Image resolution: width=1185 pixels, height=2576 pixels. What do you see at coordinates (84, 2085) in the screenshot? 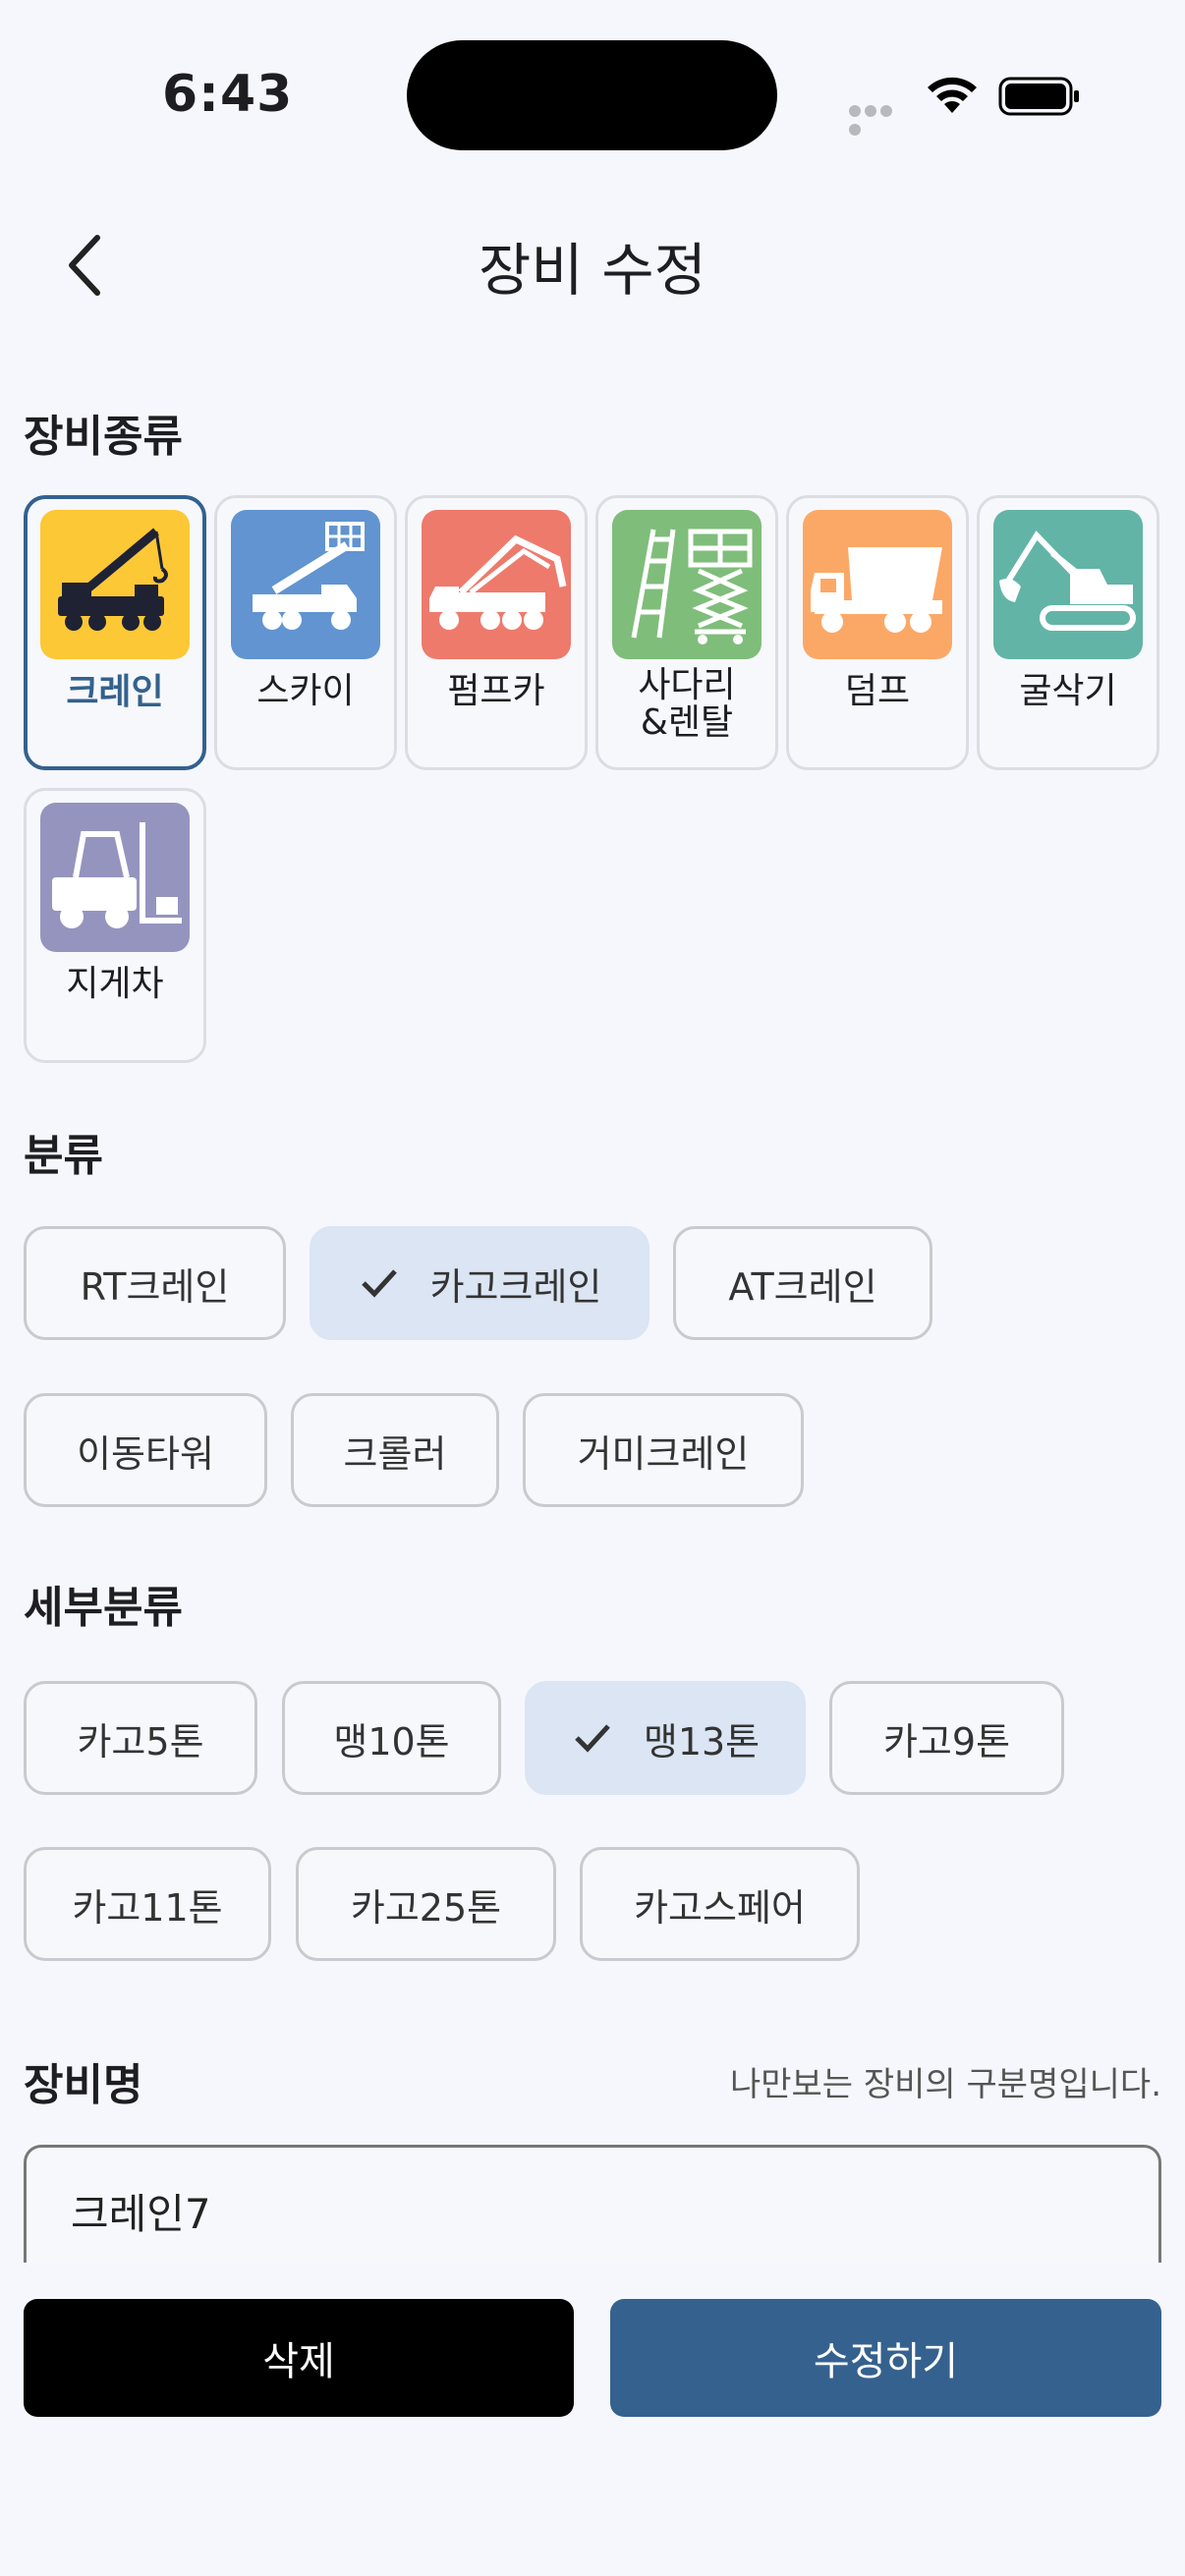
I see `equipment-name-label: 장비명` at bounding box center [84, 2085].